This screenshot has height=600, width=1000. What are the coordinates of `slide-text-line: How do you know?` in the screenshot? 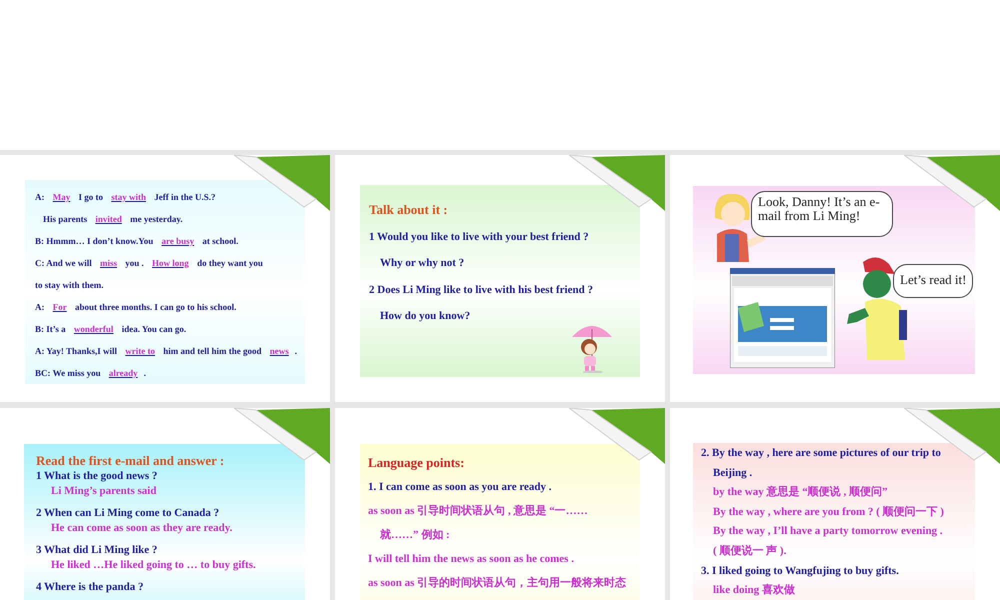 It's located at (425, 316).